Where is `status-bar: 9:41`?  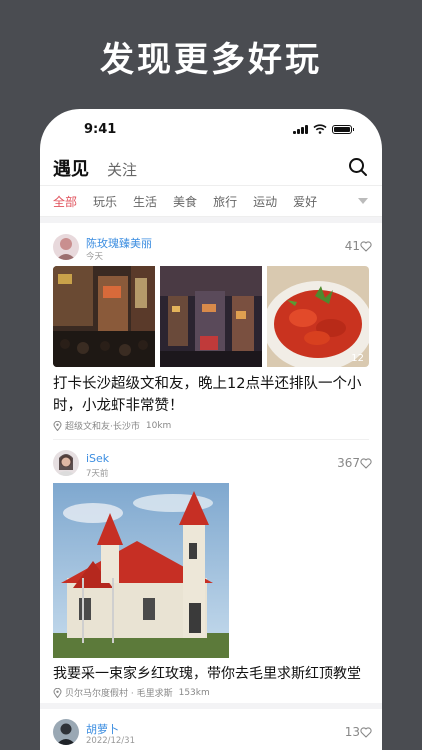
status-bar: 9:41 is located at coordinates (211, 129).